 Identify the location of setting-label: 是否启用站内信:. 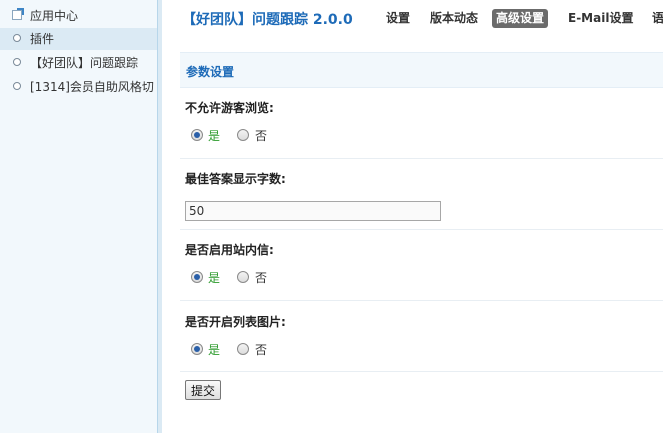
(229, 250).